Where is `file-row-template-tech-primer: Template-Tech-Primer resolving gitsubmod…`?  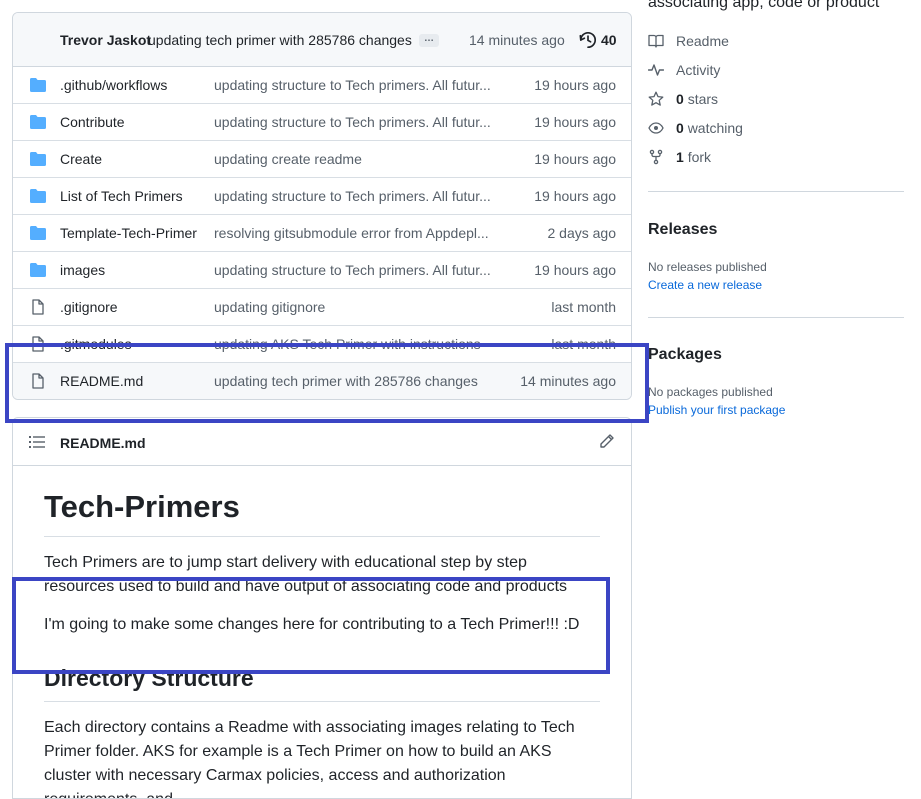
file-row-template-tech-primer: Template-Tech-Primer resolving gitsubmod… is located at coordinates (322, 233).